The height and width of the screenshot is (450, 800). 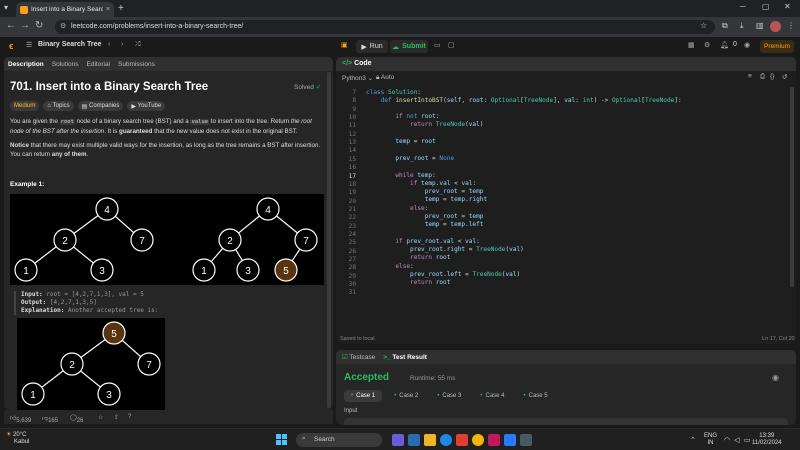 I want to click on debug-icon: ▣, so click(x=344, y=45).